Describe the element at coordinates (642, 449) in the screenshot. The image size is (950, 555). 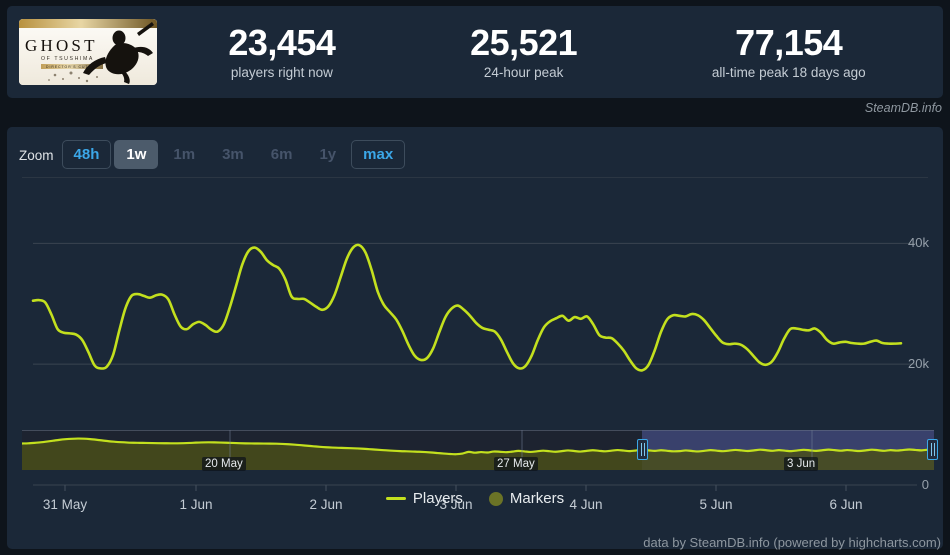
I see `navigator-handle-left` at that location.